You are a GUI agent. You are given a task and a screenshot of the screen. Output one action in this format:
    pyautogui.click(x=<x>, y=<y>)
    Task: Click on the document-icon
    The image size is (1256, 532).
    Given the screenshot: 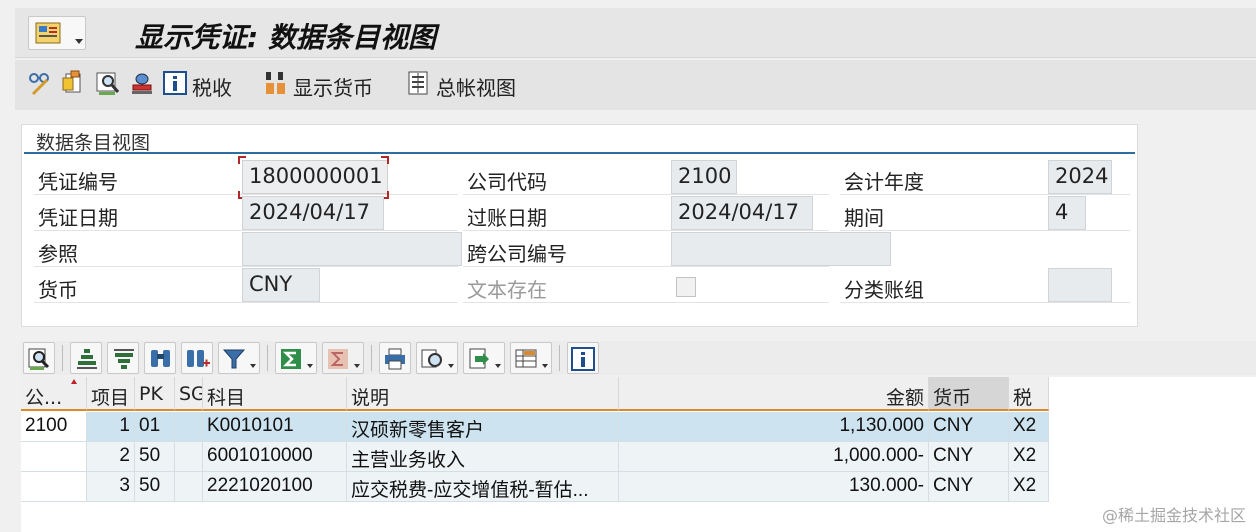 What is the action you would take?
    pyautogui.click(x=74, y=83)
    